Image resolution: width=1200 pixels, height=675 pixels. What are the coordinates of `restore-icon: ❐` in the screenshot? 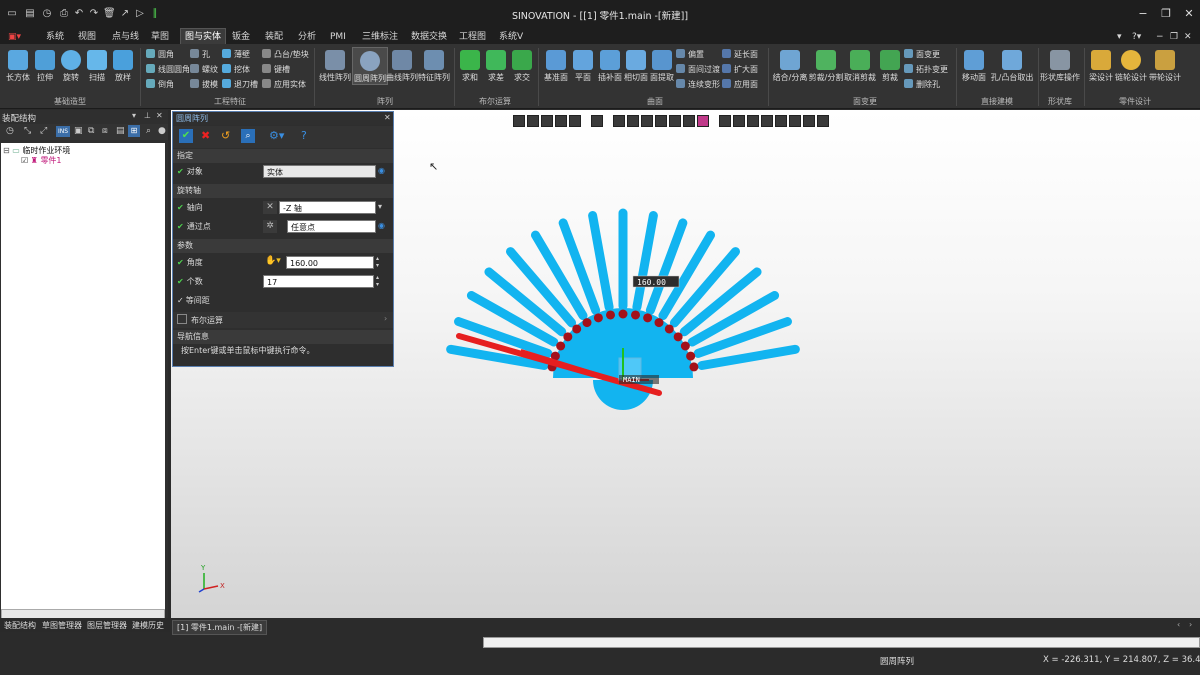 It's located at (1166, 14).